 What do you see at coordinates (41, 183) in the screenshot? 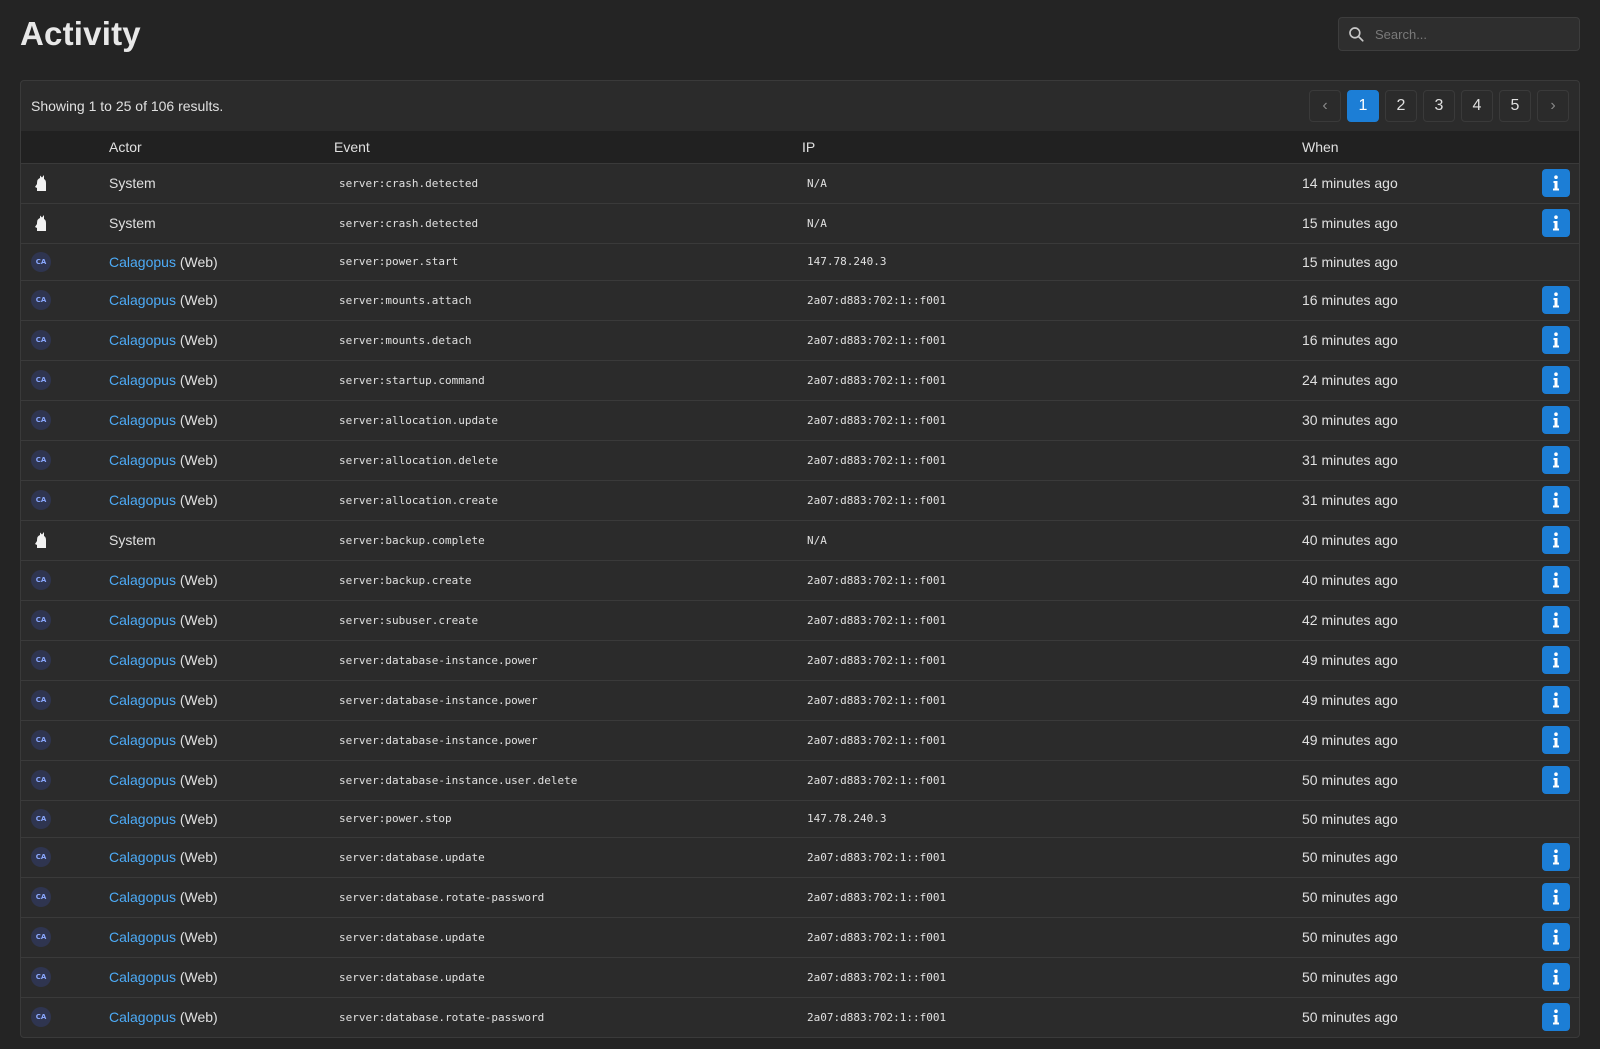
I see `system-icon` at bounding box center [41, 183].